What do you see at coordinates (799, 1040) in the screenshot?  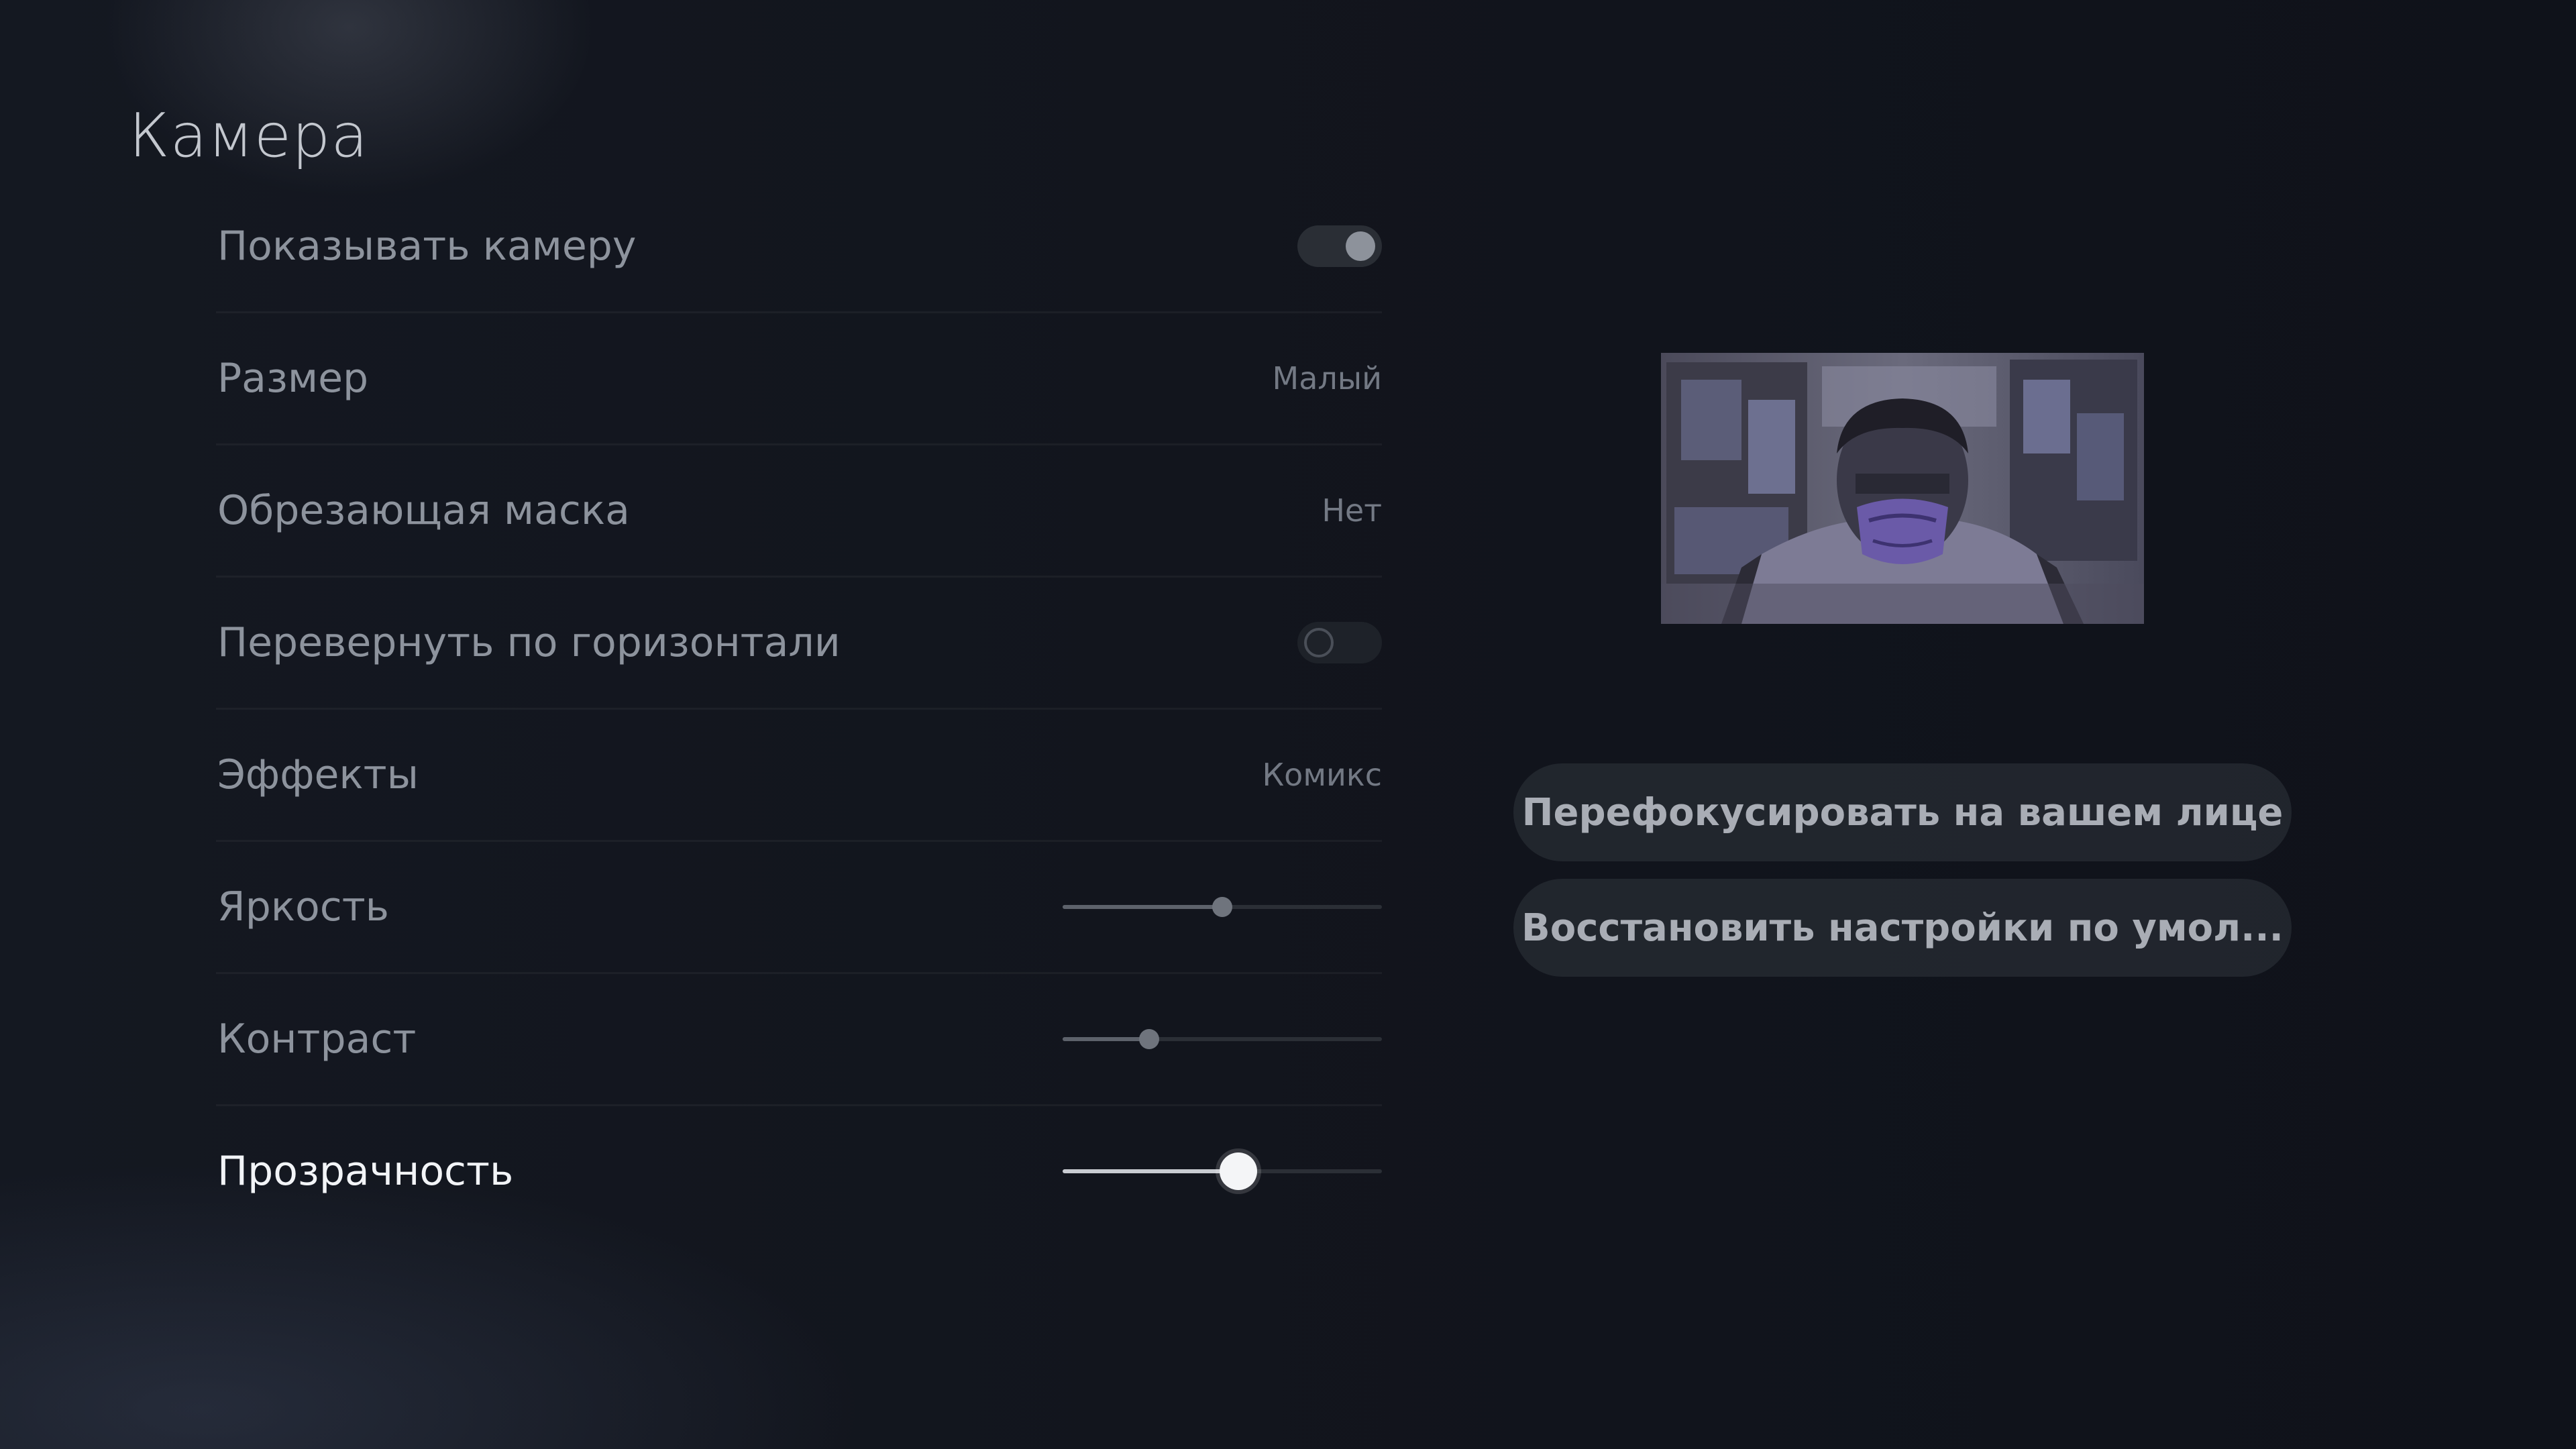 I see `setting-contrast: Контраст` at bounding box center [799, 1040].